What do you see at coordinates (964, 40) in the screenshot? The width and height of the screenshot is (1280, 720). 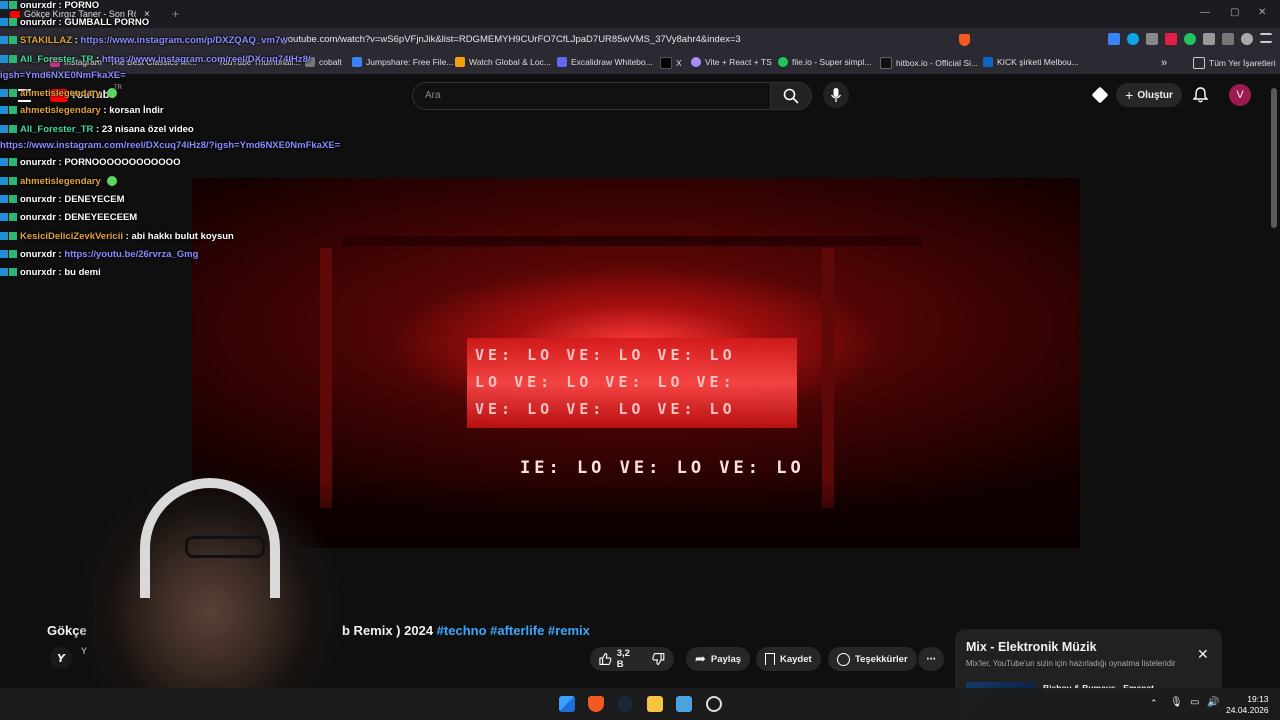 I see `shield-icon` at bounding box center [964, 40].